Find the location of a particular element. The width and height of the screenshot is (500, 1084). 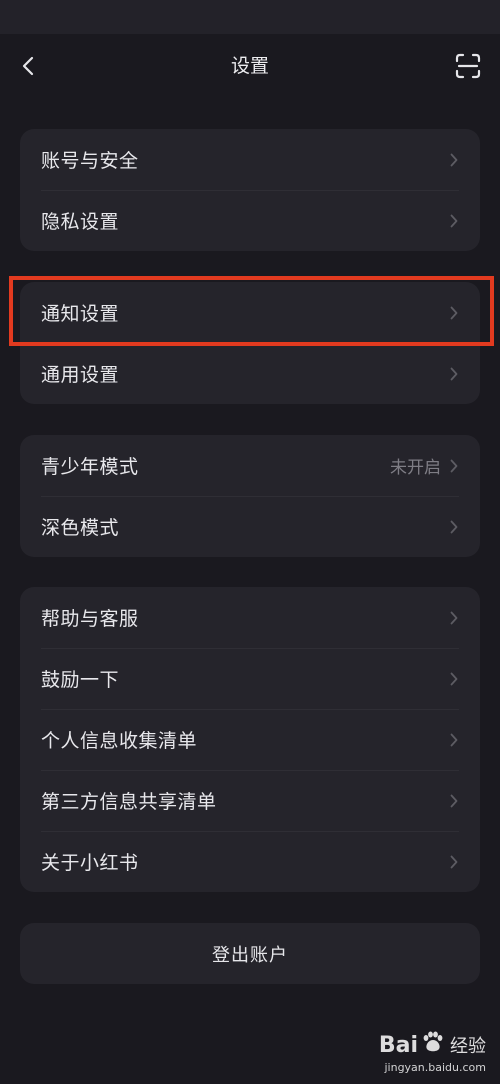

watermark: Bai 经验 jingyan.baidu.com is located at coordinates (432, 1053).